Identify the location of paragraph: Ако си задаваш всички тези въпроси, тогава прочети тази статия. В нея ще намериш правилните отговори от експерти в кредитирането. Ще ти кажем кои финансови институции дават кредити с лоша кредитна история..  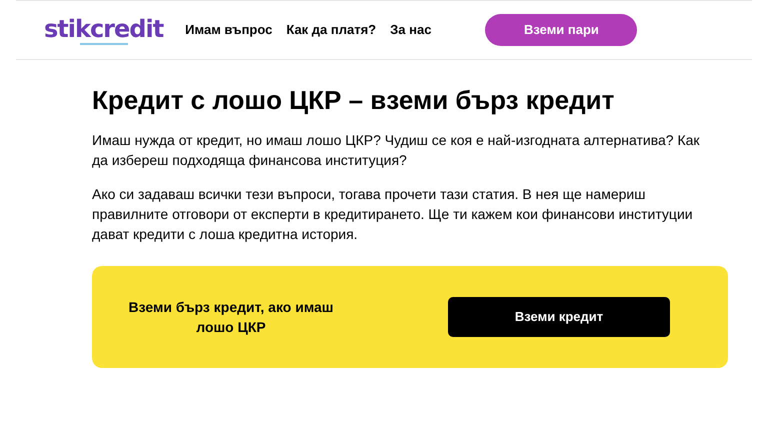
(393, 214).